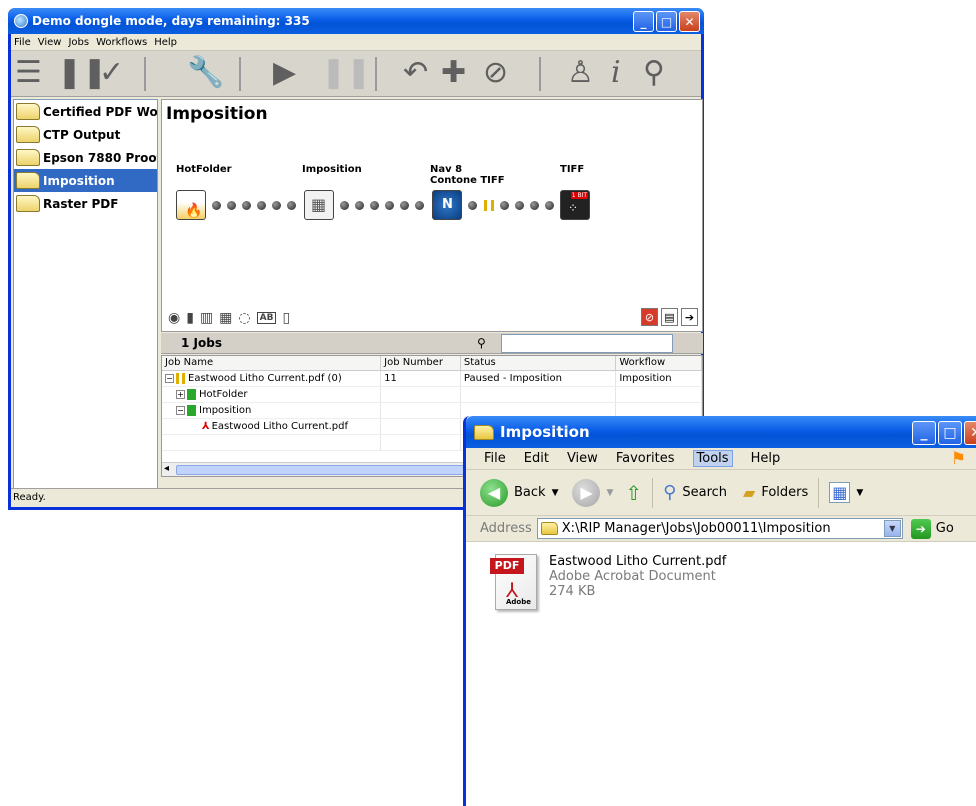 The width and height of the screenshot is (976, 806). What do you see at coordinates (432, 395) in the screenshot?
I see `table-row: + HotFolder` at bounding box center [432, 395].